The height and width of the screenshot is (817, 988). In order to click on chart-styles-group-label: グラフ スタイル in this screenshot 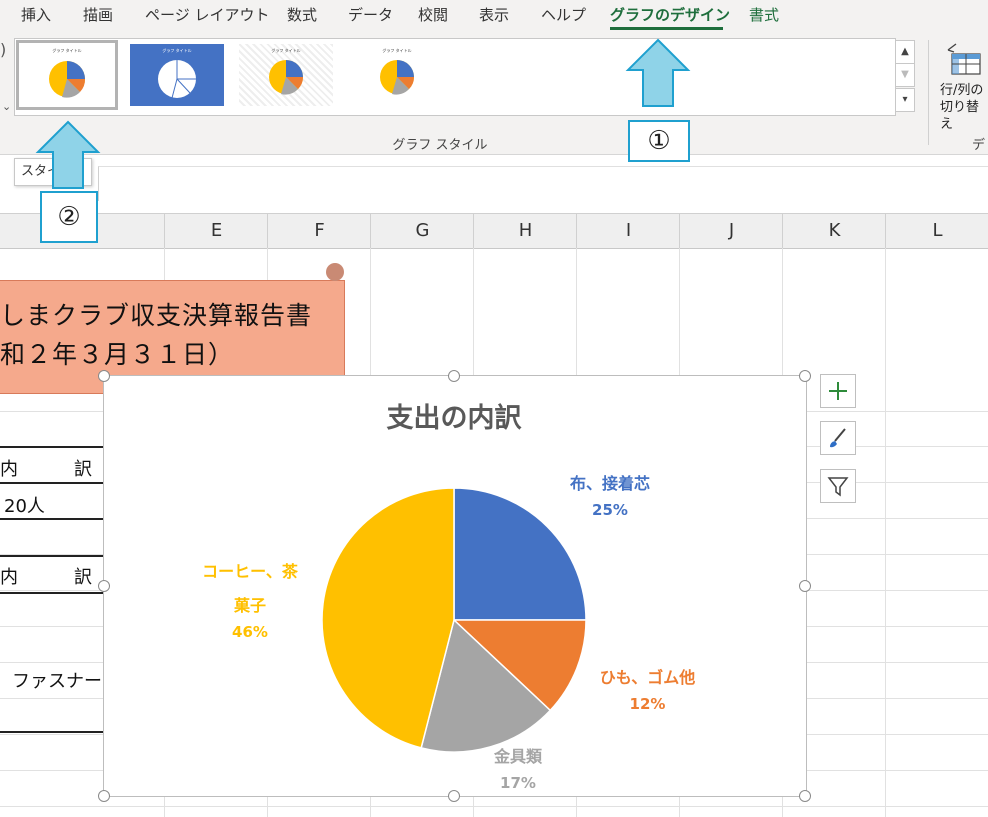, I will do `click(440, 145)`.